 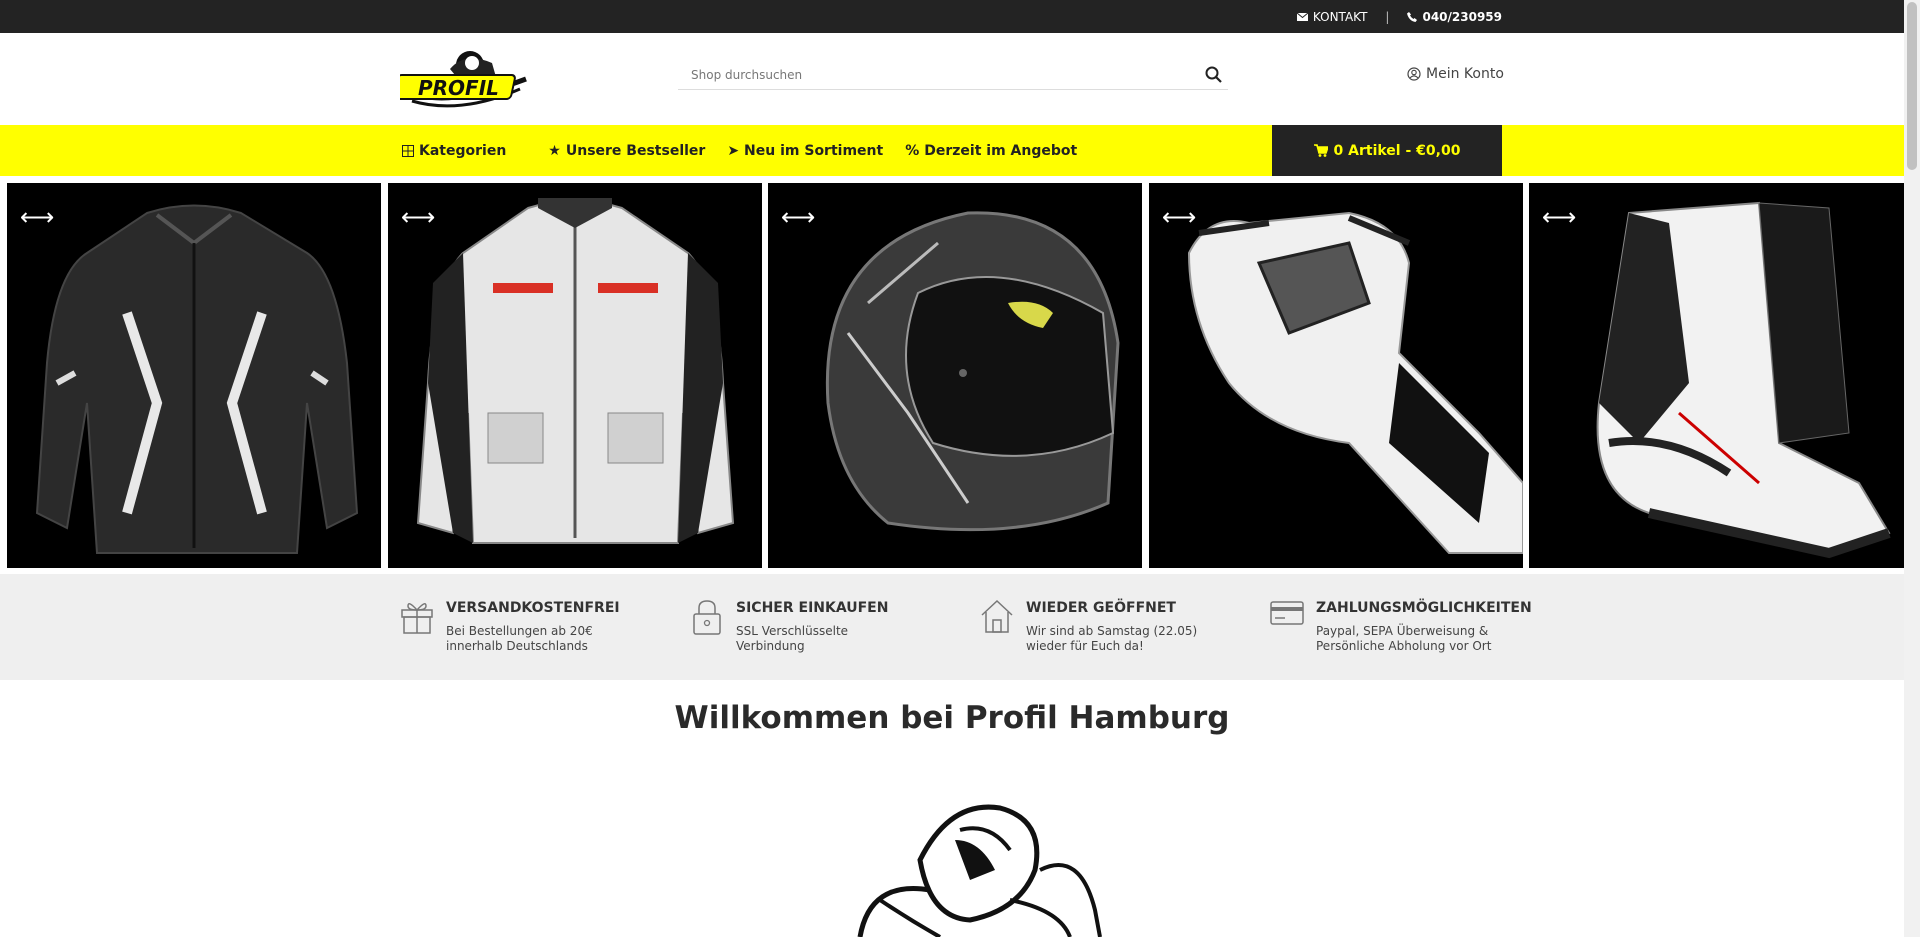 I want to click on star-icon: ★, so click(x=554, y=150).